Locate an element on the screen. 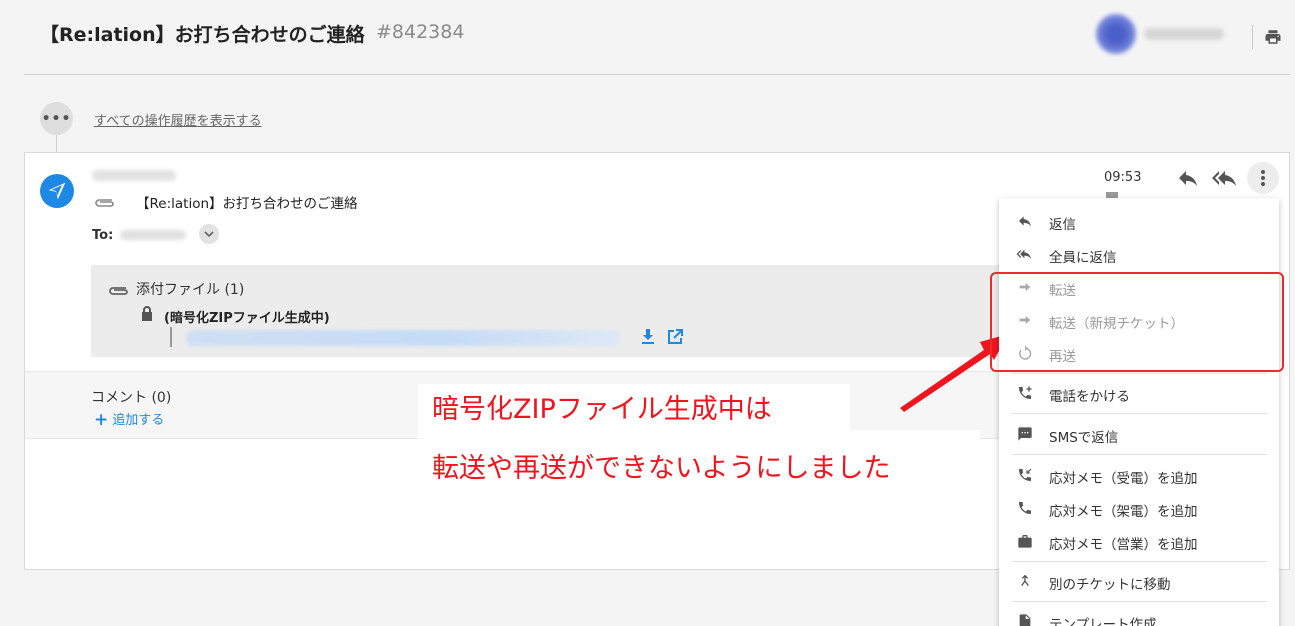 This screenshot has width=1295, height=626. sms-icon is located at coordinates (1025, 434).